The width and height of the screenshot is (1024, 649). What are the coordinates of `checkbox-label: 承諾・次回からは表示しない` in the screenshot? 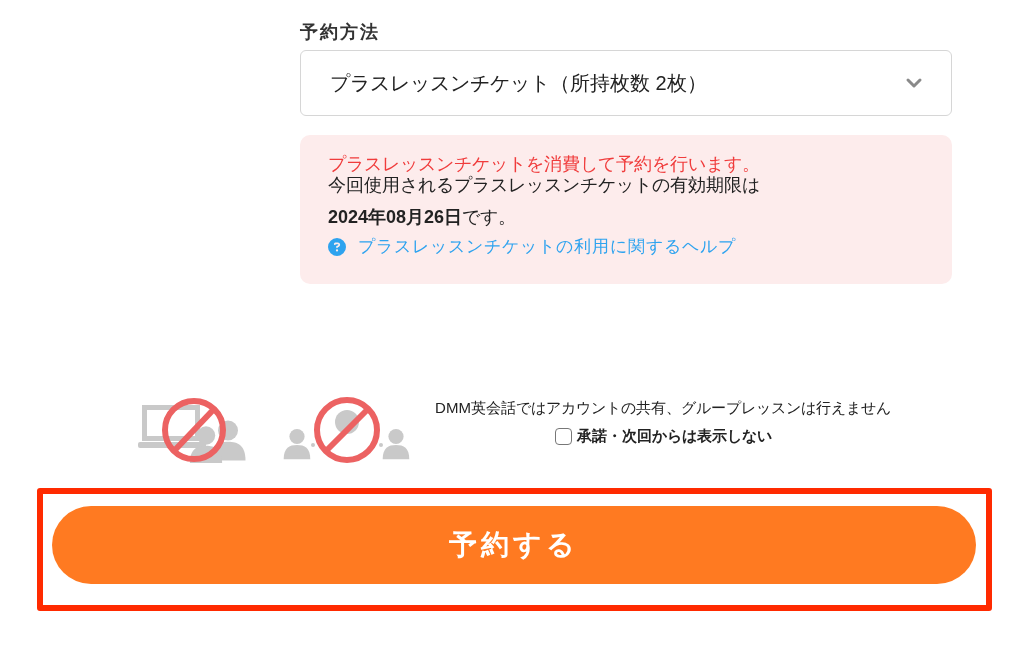 It's located at (674, 436).